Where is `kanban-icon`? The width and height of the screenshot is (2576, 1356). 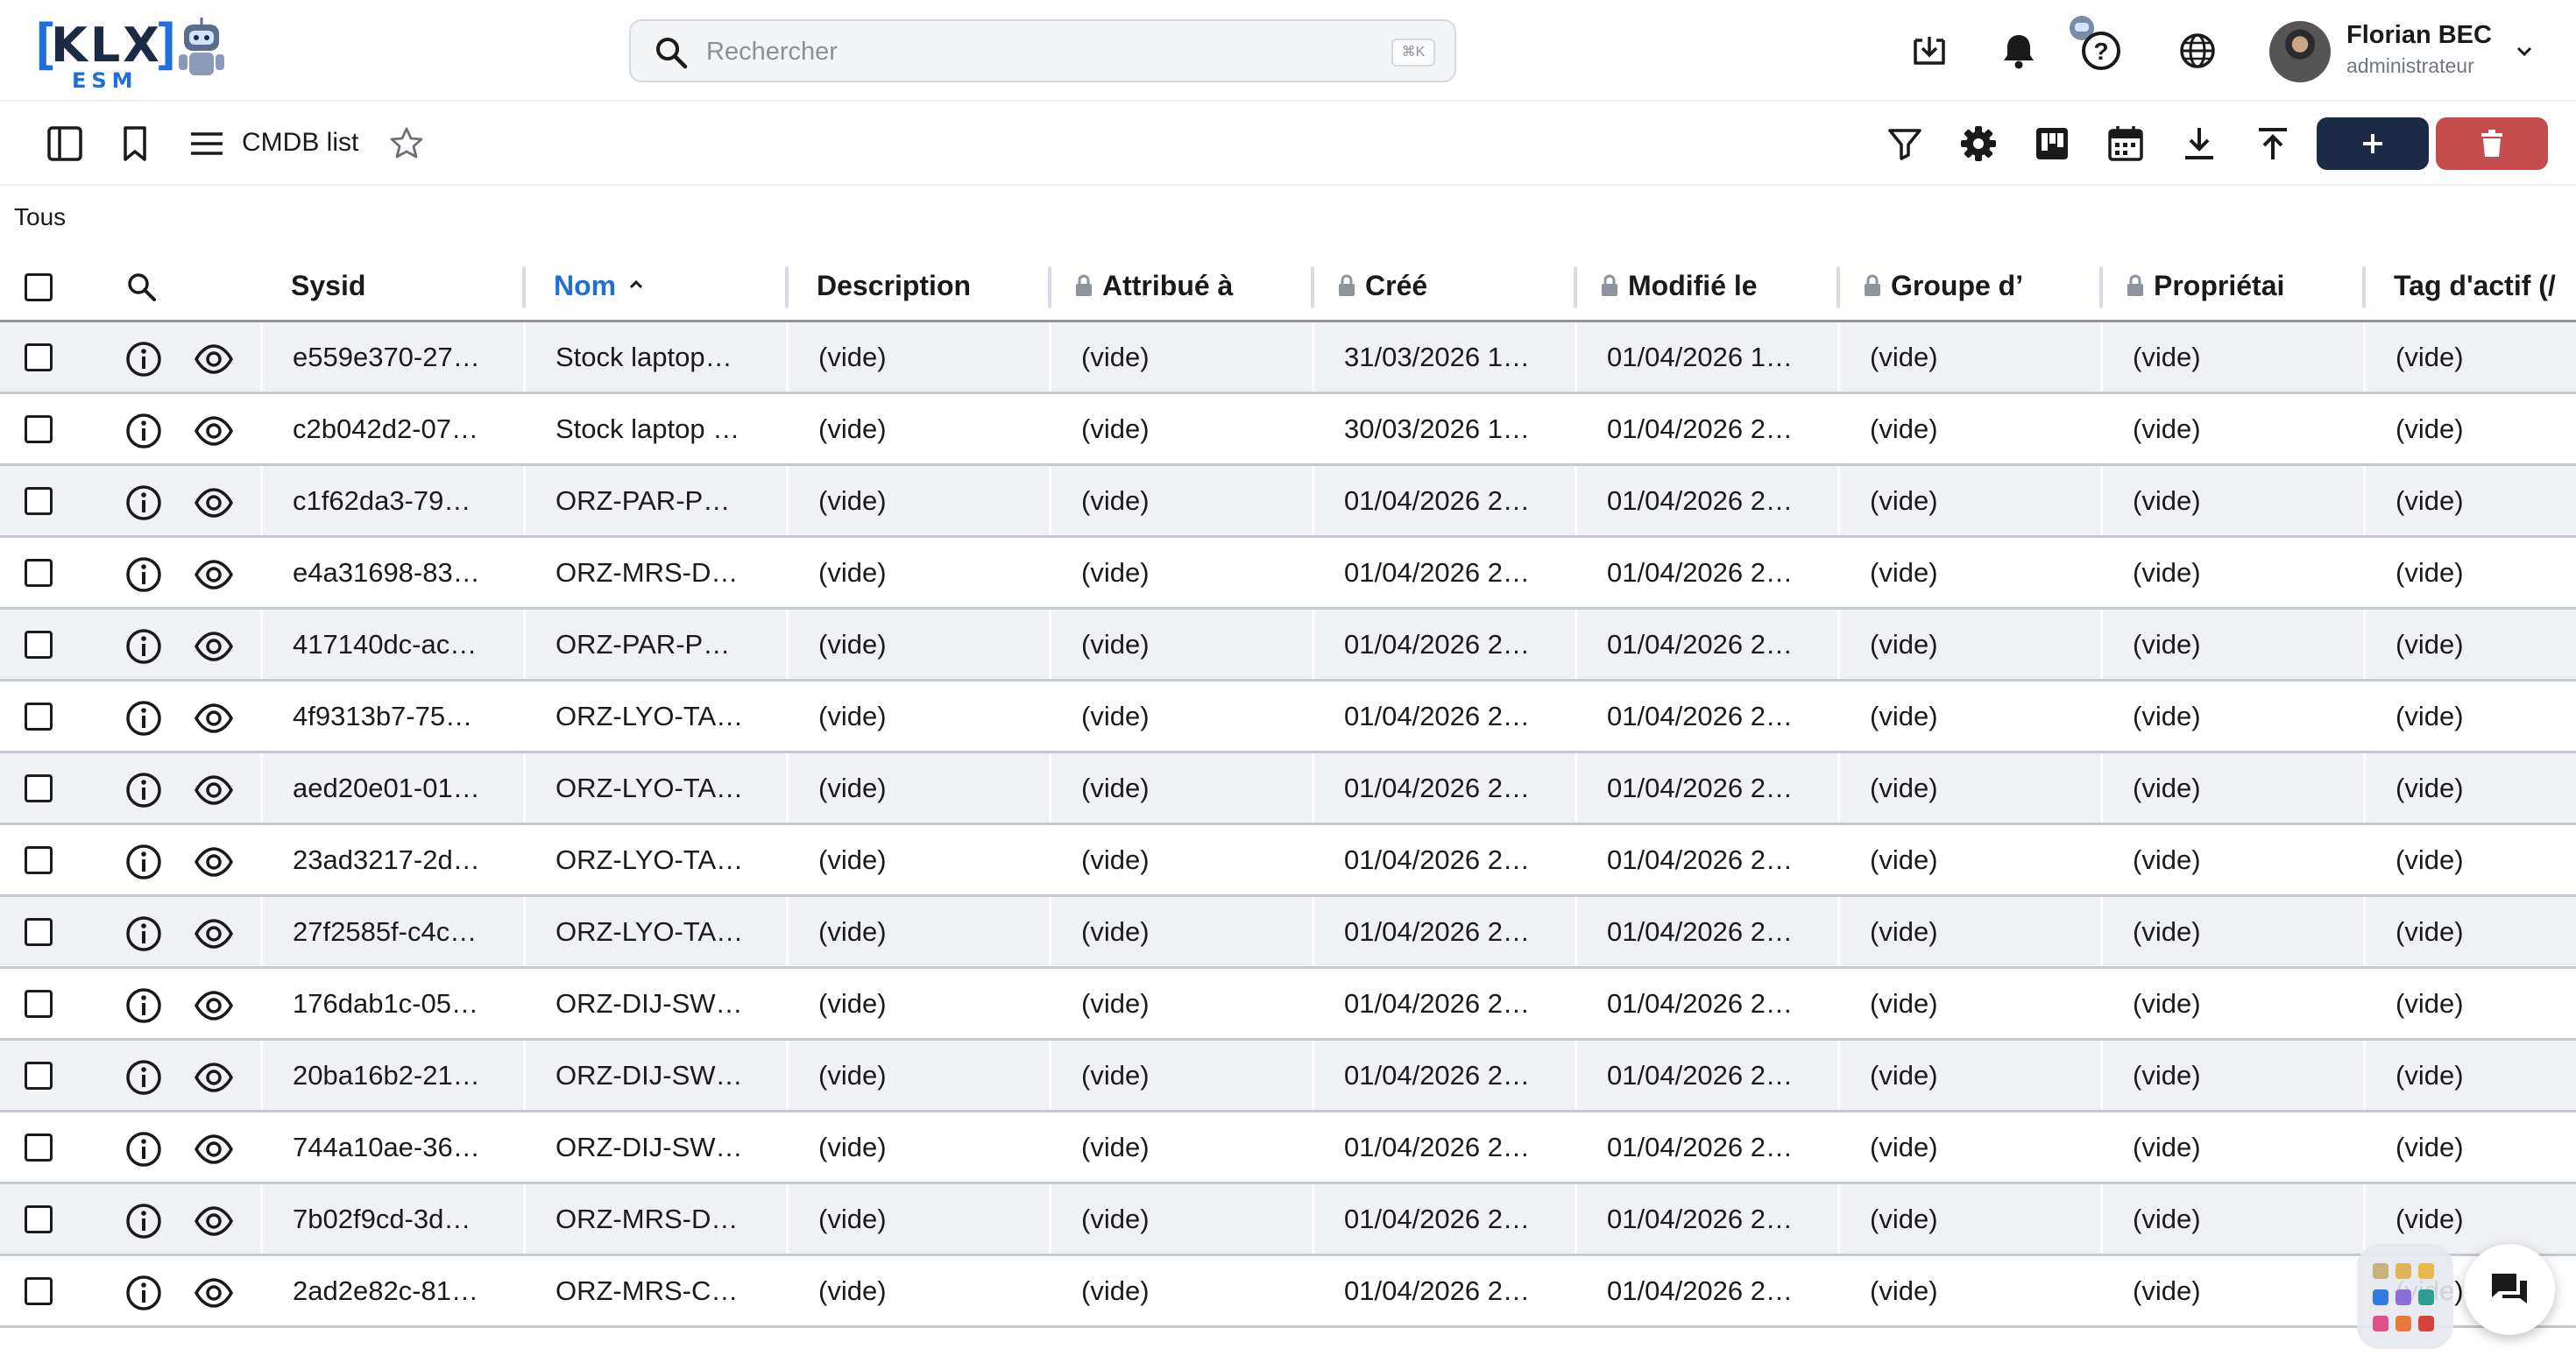 kanban-icon is located at coordinates (2052, 143).